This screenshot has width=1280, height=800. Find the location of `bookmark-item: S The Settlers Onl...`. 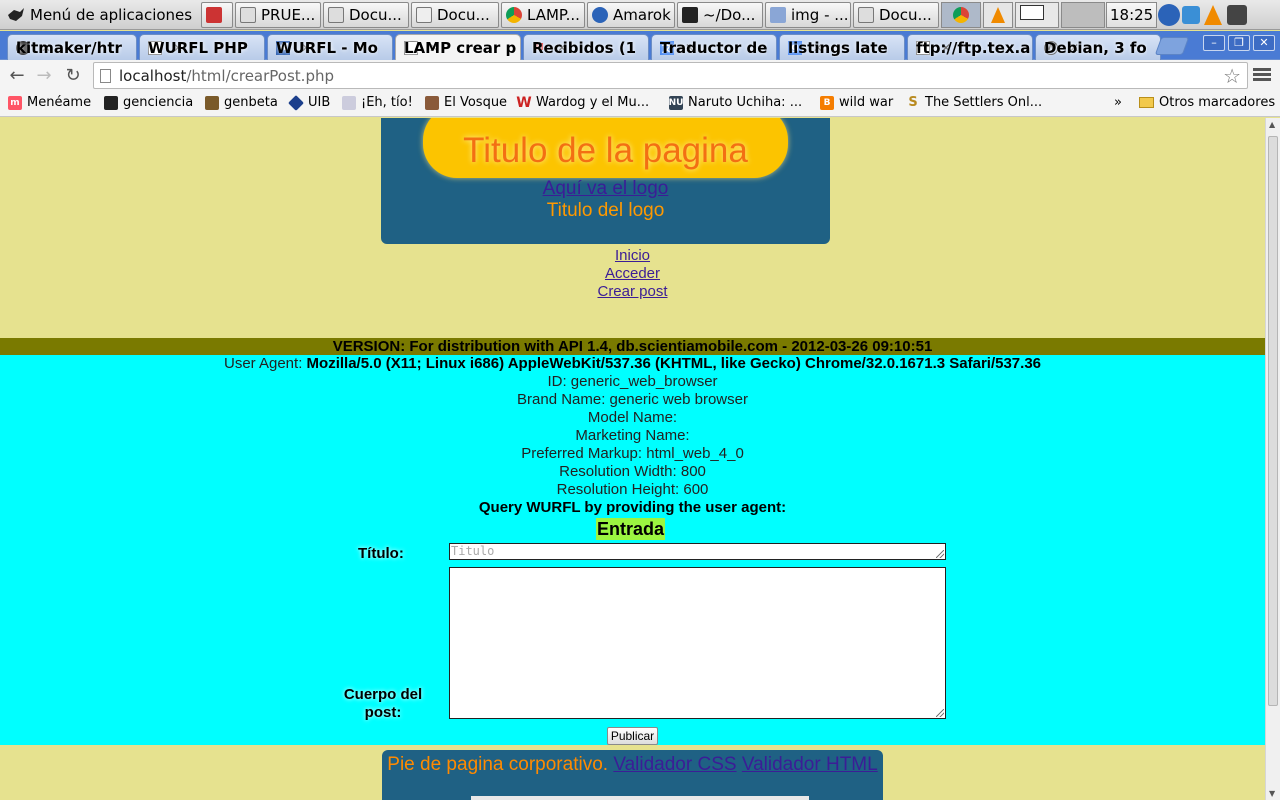

bookmark-item: S The Settlers Onl... is located at coordinates (974, 102).